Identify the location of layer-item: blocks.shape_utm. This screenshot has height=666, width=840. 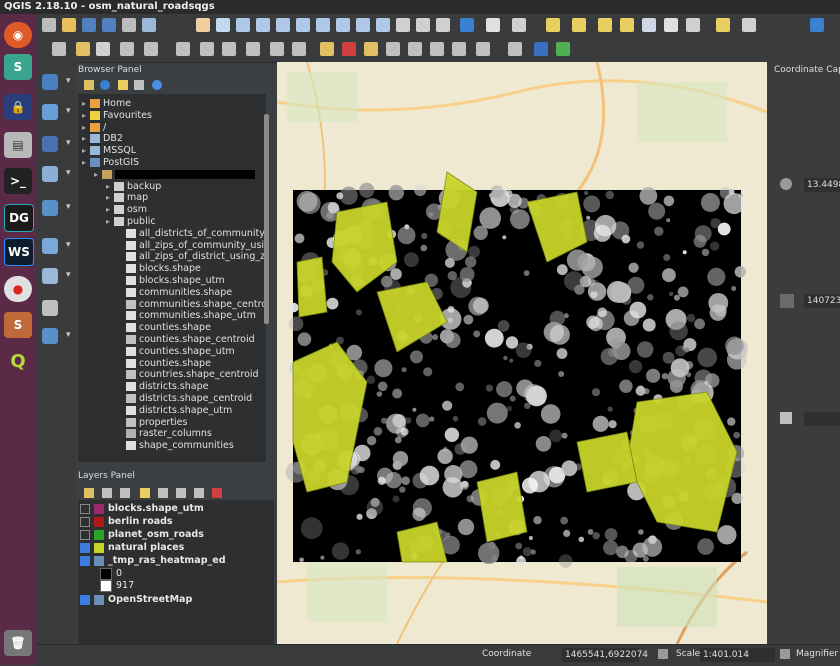
(142, 508).